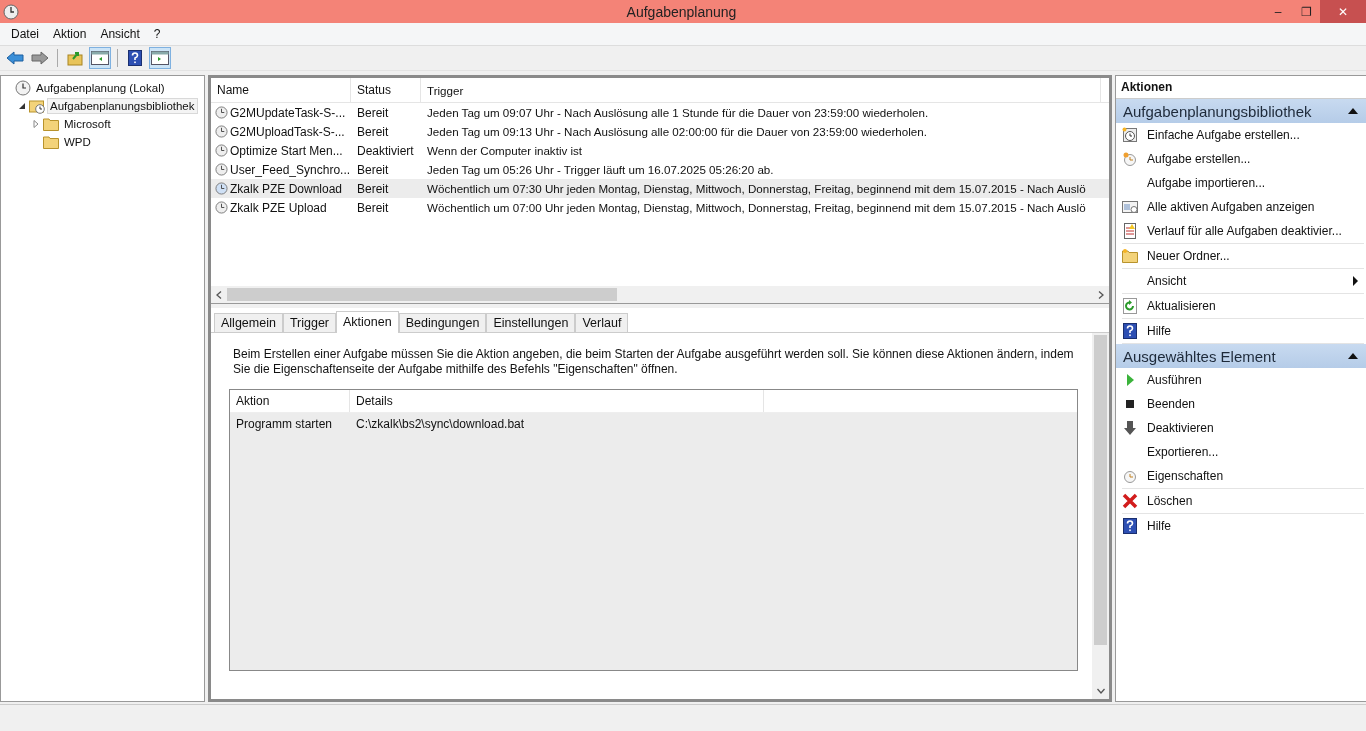 The image size is (1366, 731). What do you see at coordinates (309, 322) in the screenshot?
I see `tab: Trigger` at bounding box center [309, 322].